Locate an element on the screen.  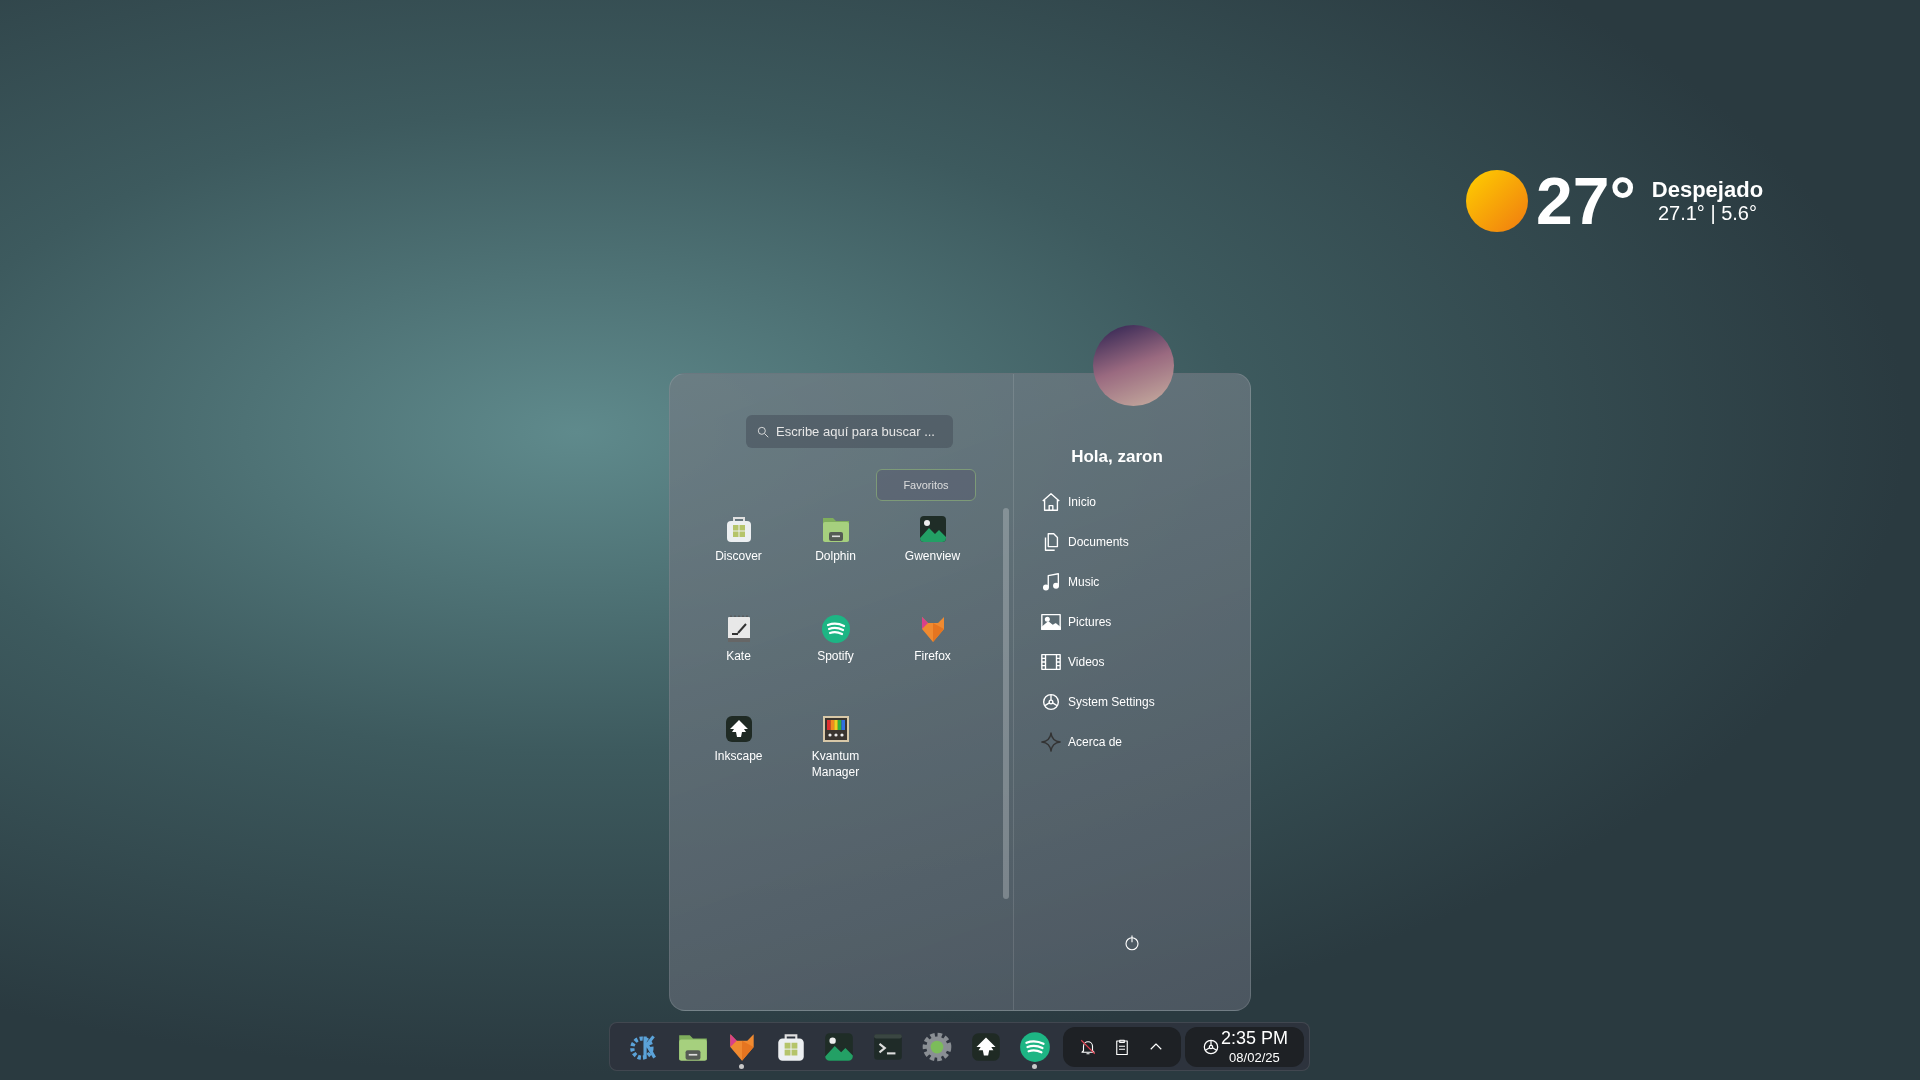
app-launcher-item: Gwenview is located at coordinates (932, 559).